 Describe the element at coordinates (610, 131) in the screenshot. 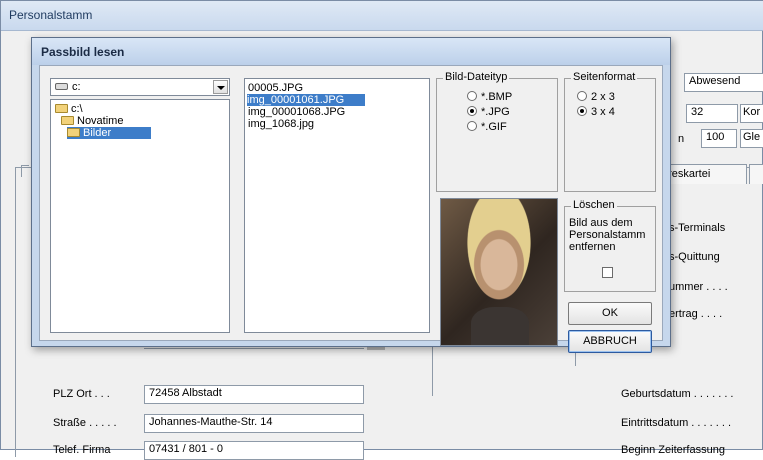

I see `format-group: Seitenformat 2 x 3 3 x 4` at that location.